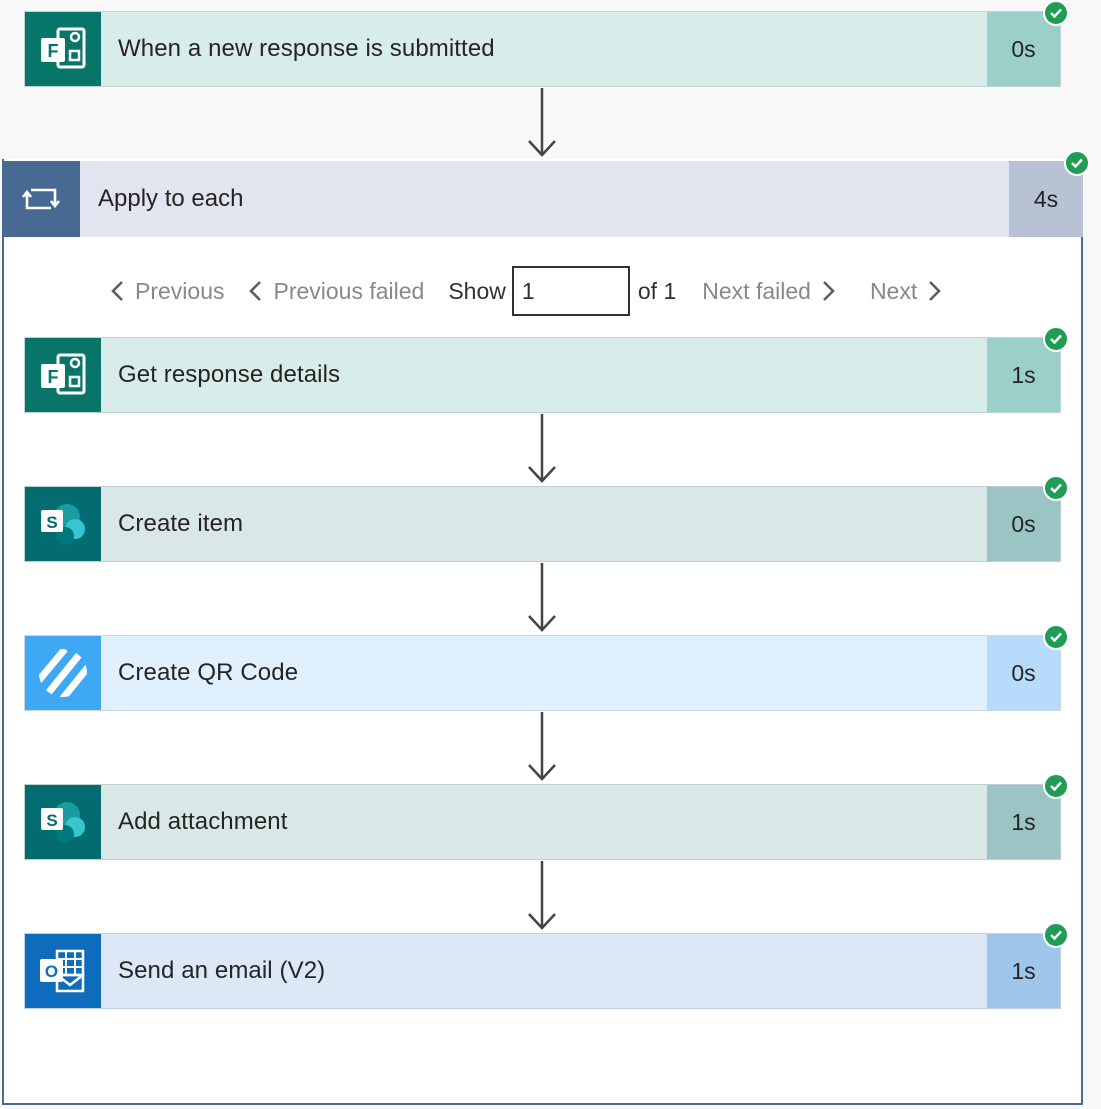  What do you see at coordinates (63, 673) in the screenshot?
I see `qr-code-icon` at bounding box center [63, 673].